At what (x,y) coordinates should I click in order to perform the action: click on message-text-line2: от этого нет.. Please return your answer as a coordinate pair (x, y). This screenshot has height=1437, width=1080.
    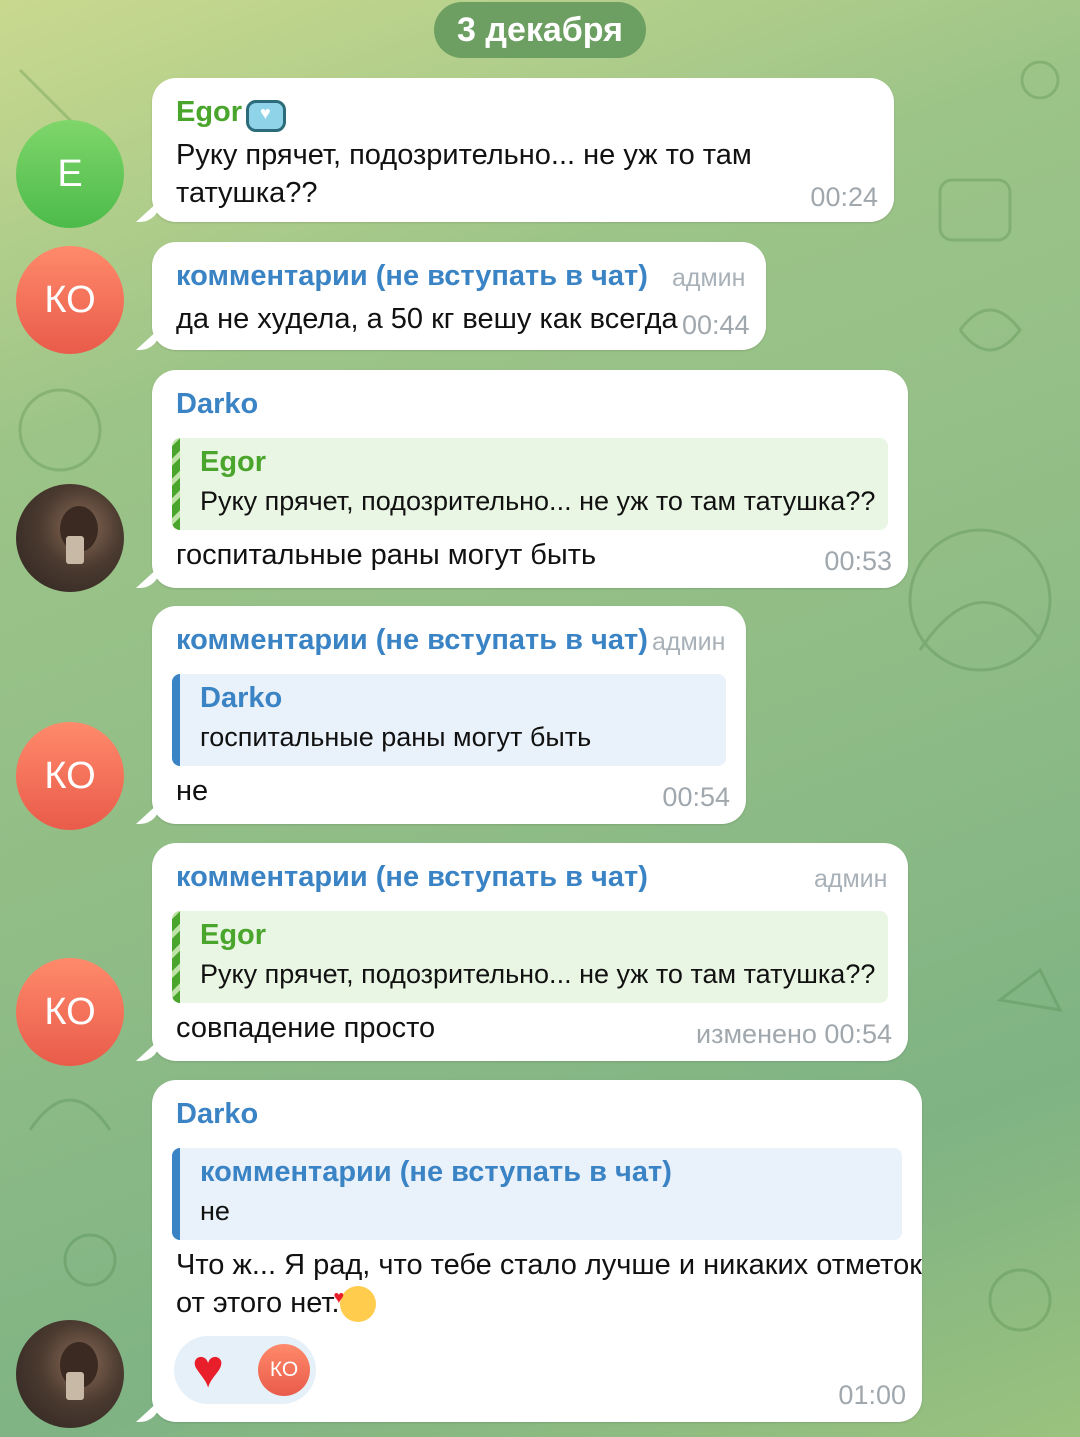
    Looking at the image, I should click on (276, 1300).